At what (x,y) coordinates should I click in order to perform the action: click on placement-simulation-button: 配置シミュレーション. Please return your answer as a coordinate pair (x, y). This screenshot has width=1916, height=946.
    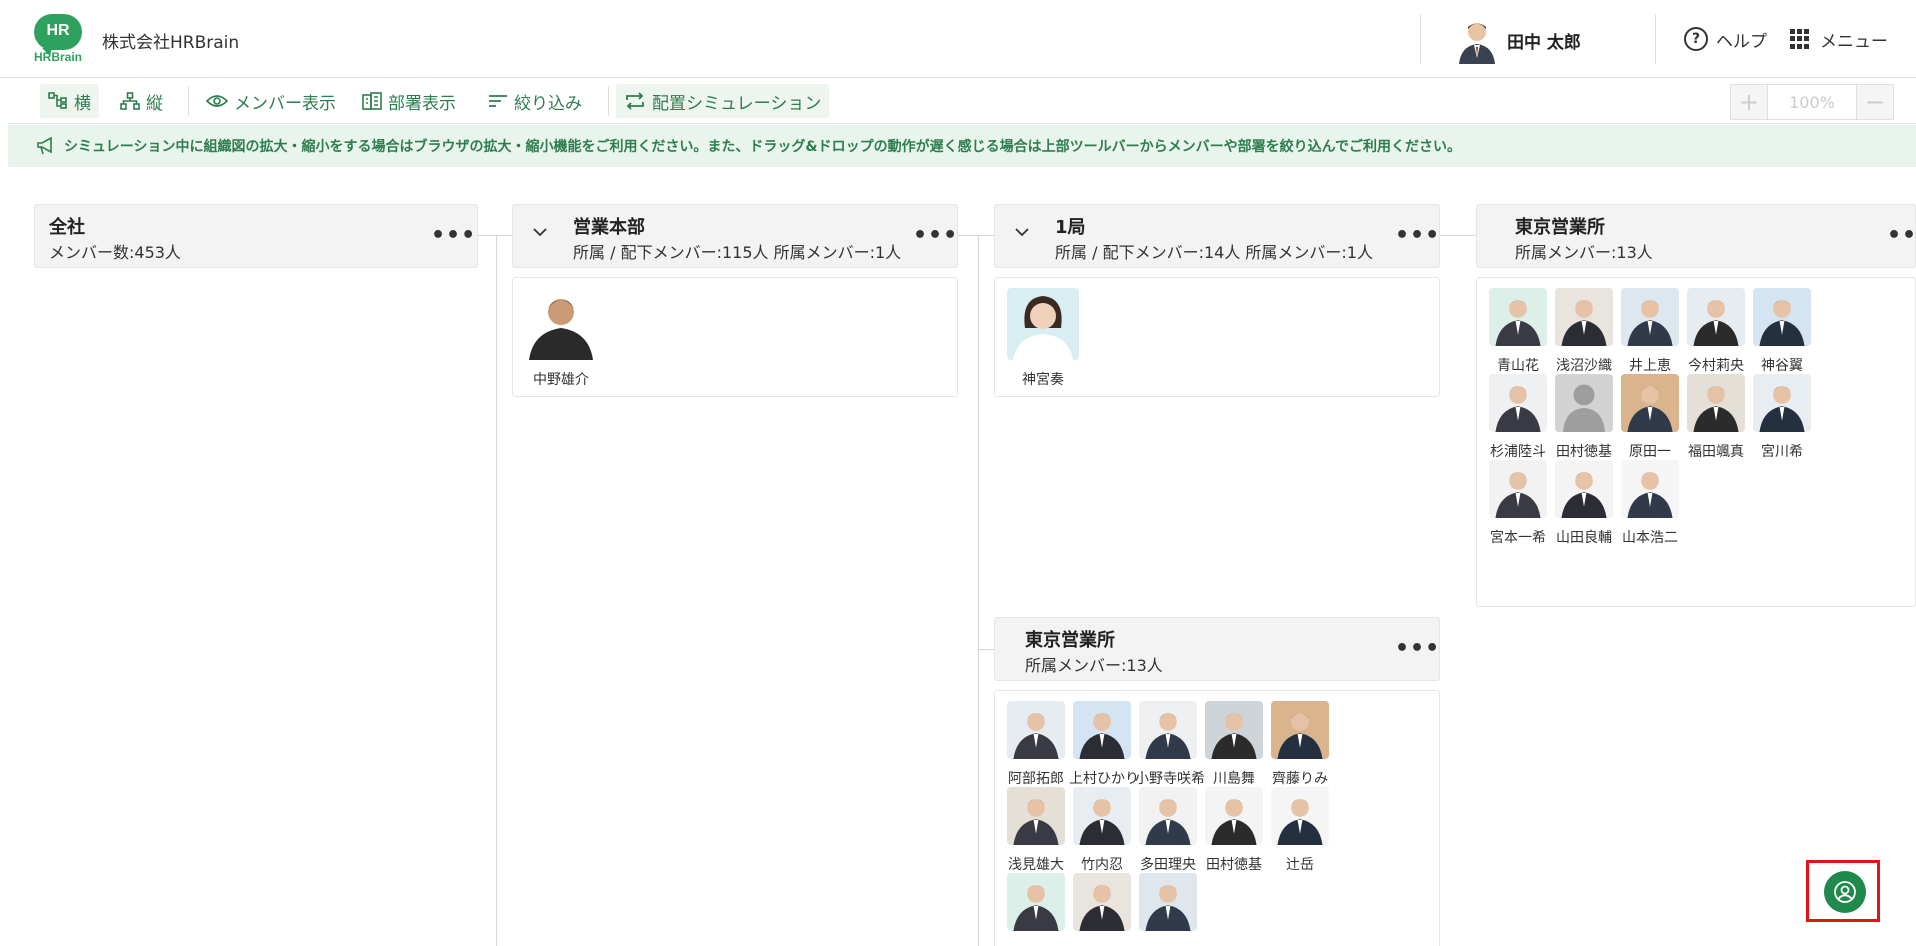
    Looking at the image, I should click on (723, 101).